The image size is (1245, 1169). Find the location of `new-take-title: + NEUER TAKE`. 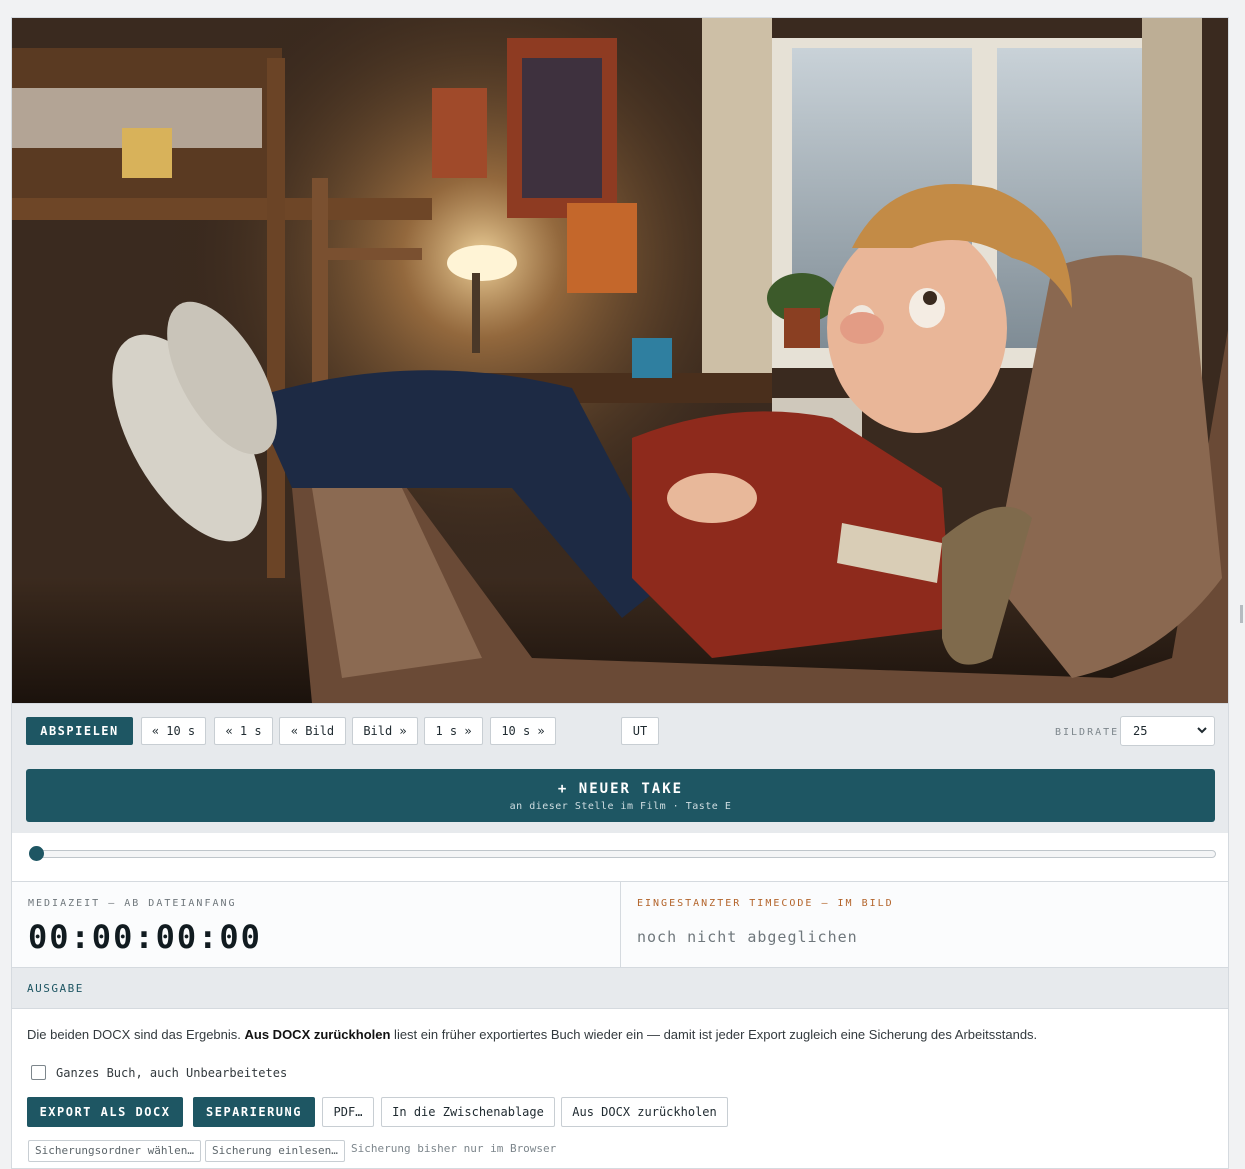

new-take-title: + NEUER TAKE is located at coordinates (620, 789).